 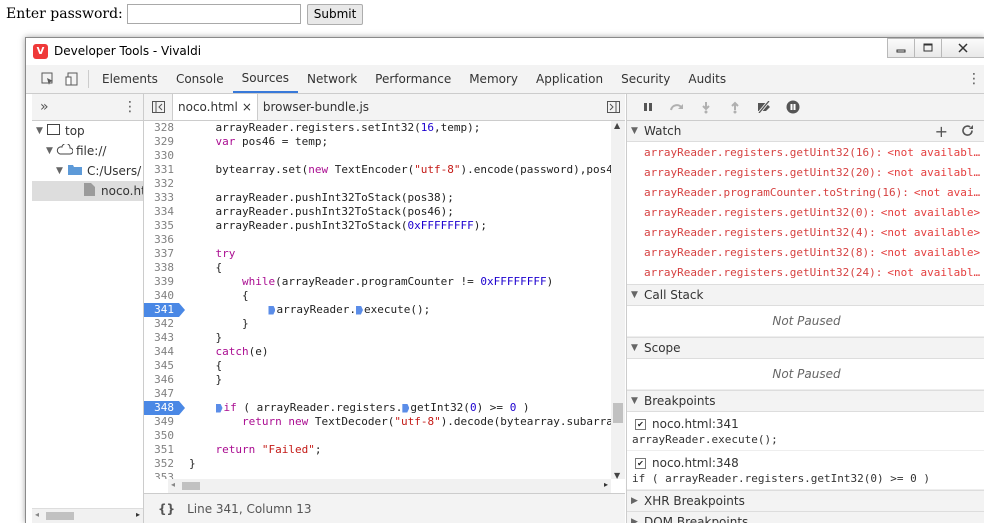 What do you see at coordinates (569, 79) in the screenshot?
I see `tab-application: Application` at bounding box center [569, 79].